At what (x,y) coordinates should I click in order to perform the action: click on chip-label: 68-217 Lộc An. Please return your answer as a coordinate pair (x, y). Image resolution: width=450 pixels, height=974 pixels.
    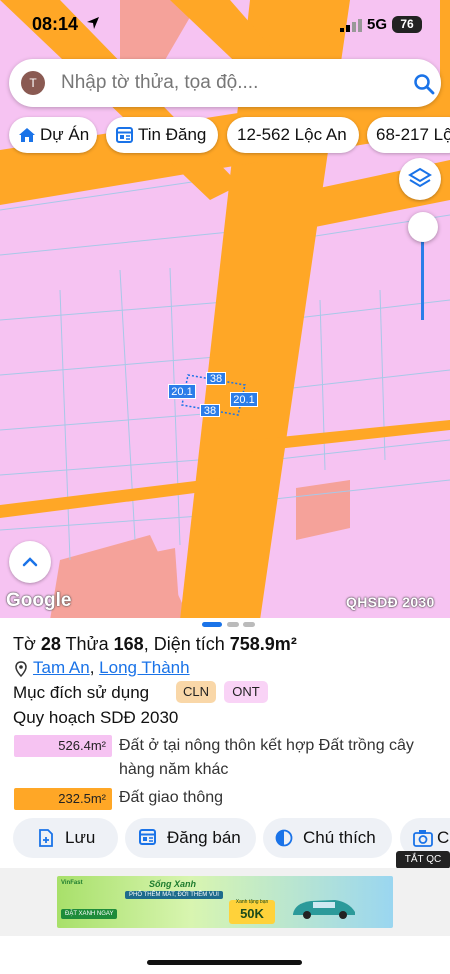
    Looking at the image, I should click on (413, 134).